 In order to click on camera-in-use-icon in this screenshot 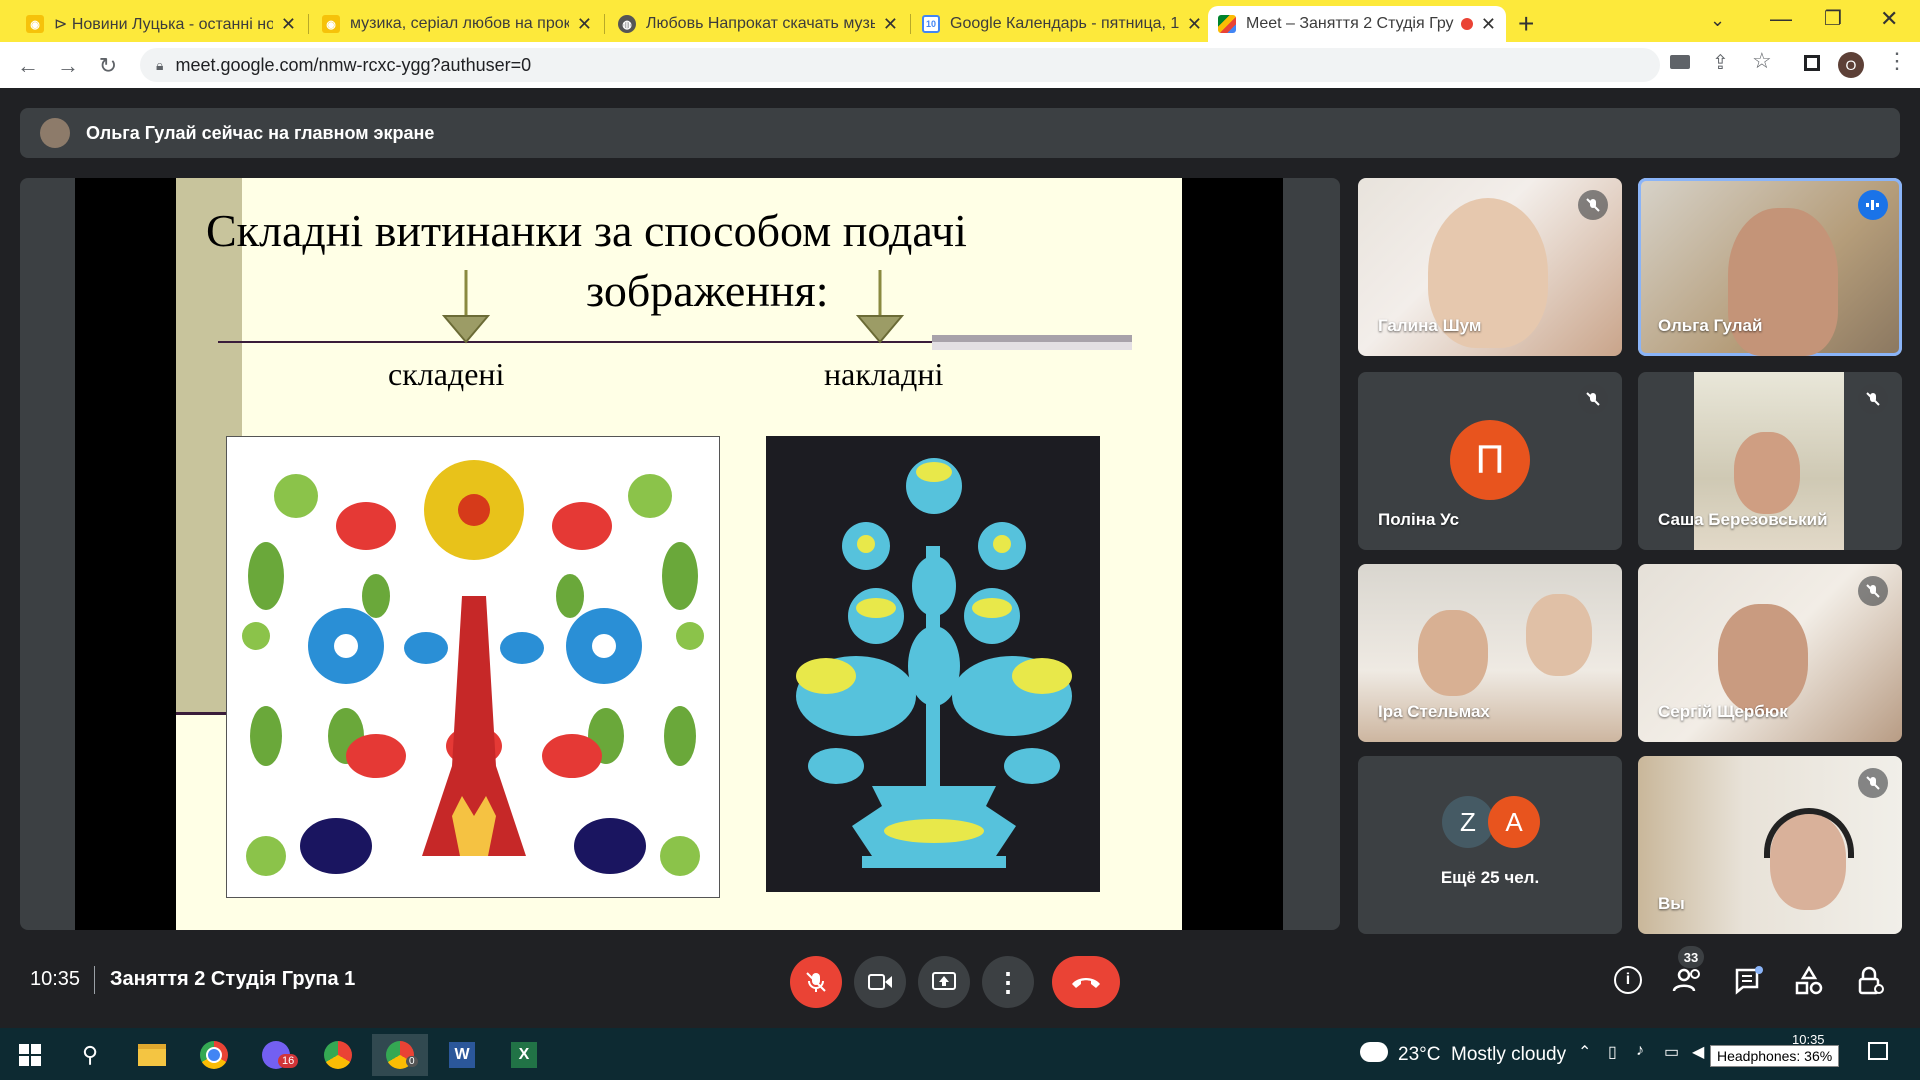, I will do `click(1680, 62)`.